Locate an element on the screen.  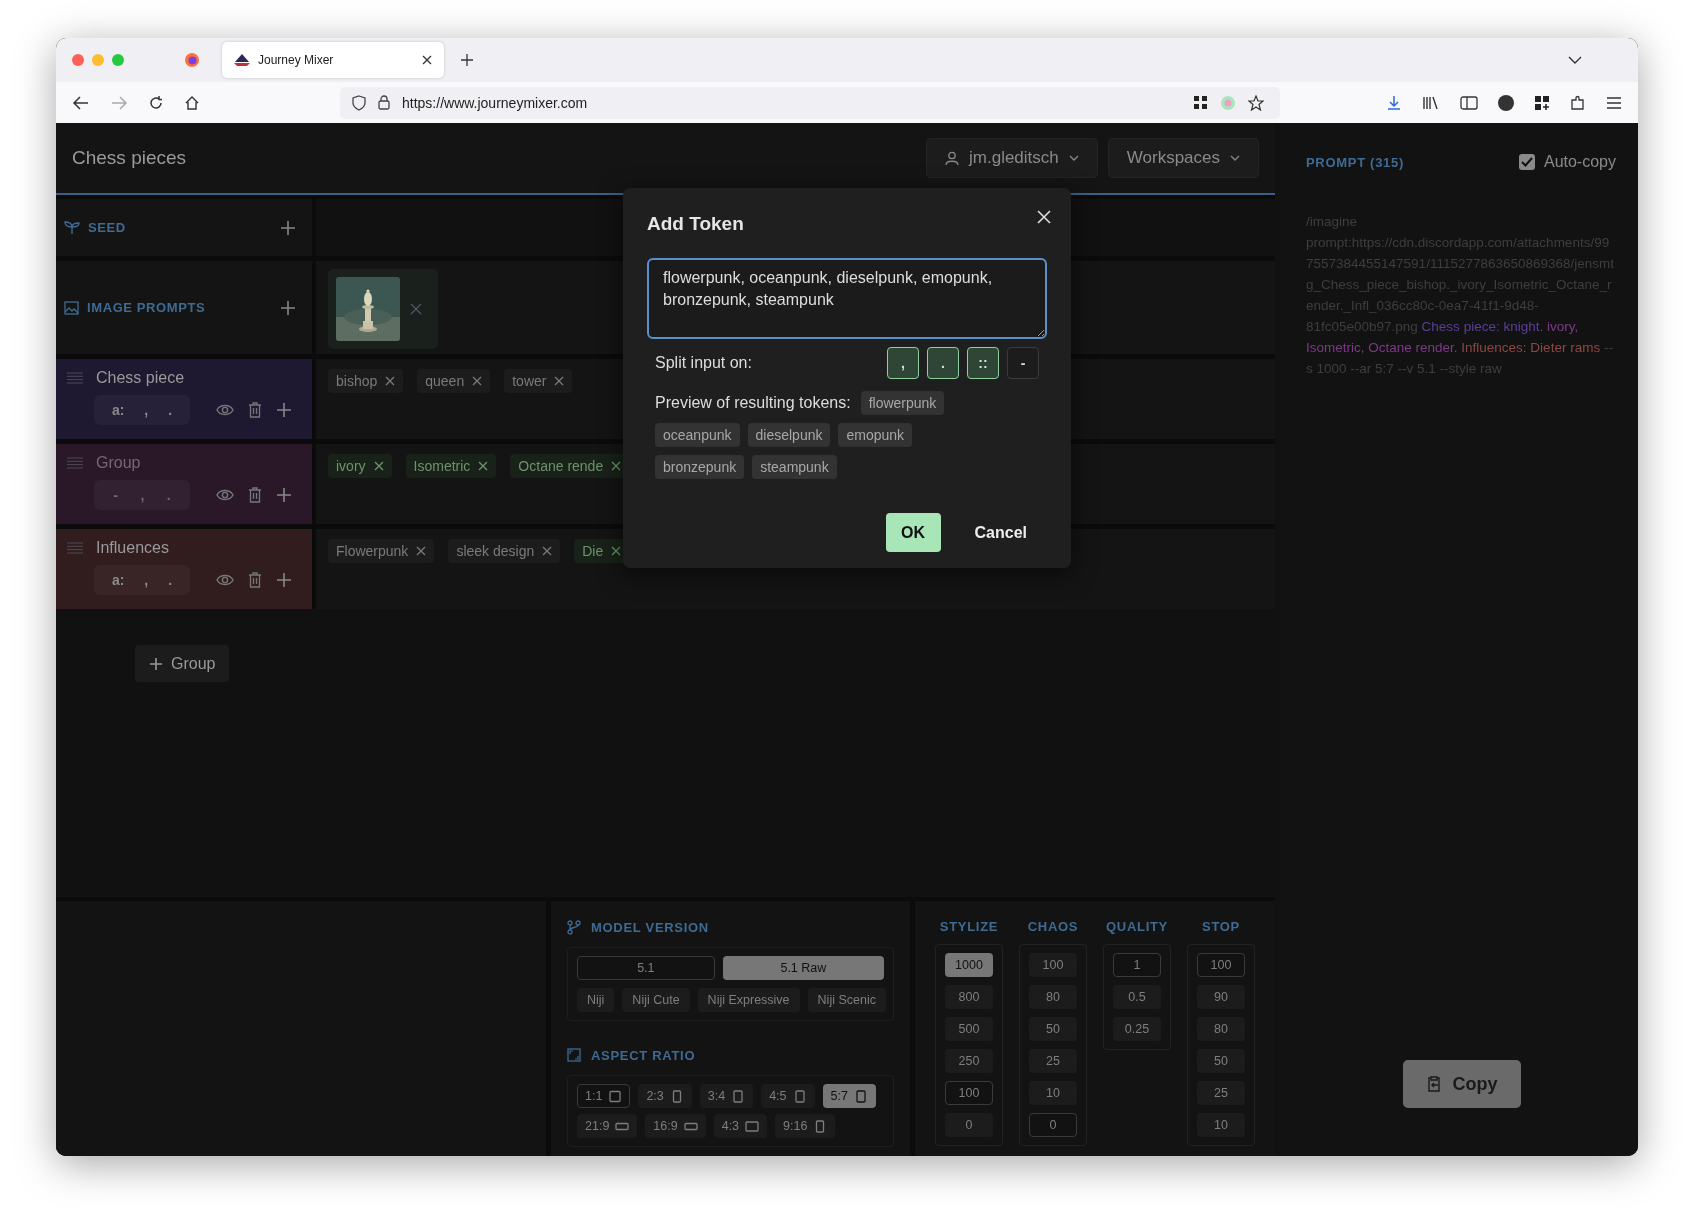
token-input: flowerpunk, oceanpunk, dieselpunk, emopunk, bronzepunk, steampunk is located at coordinates (847, 298).